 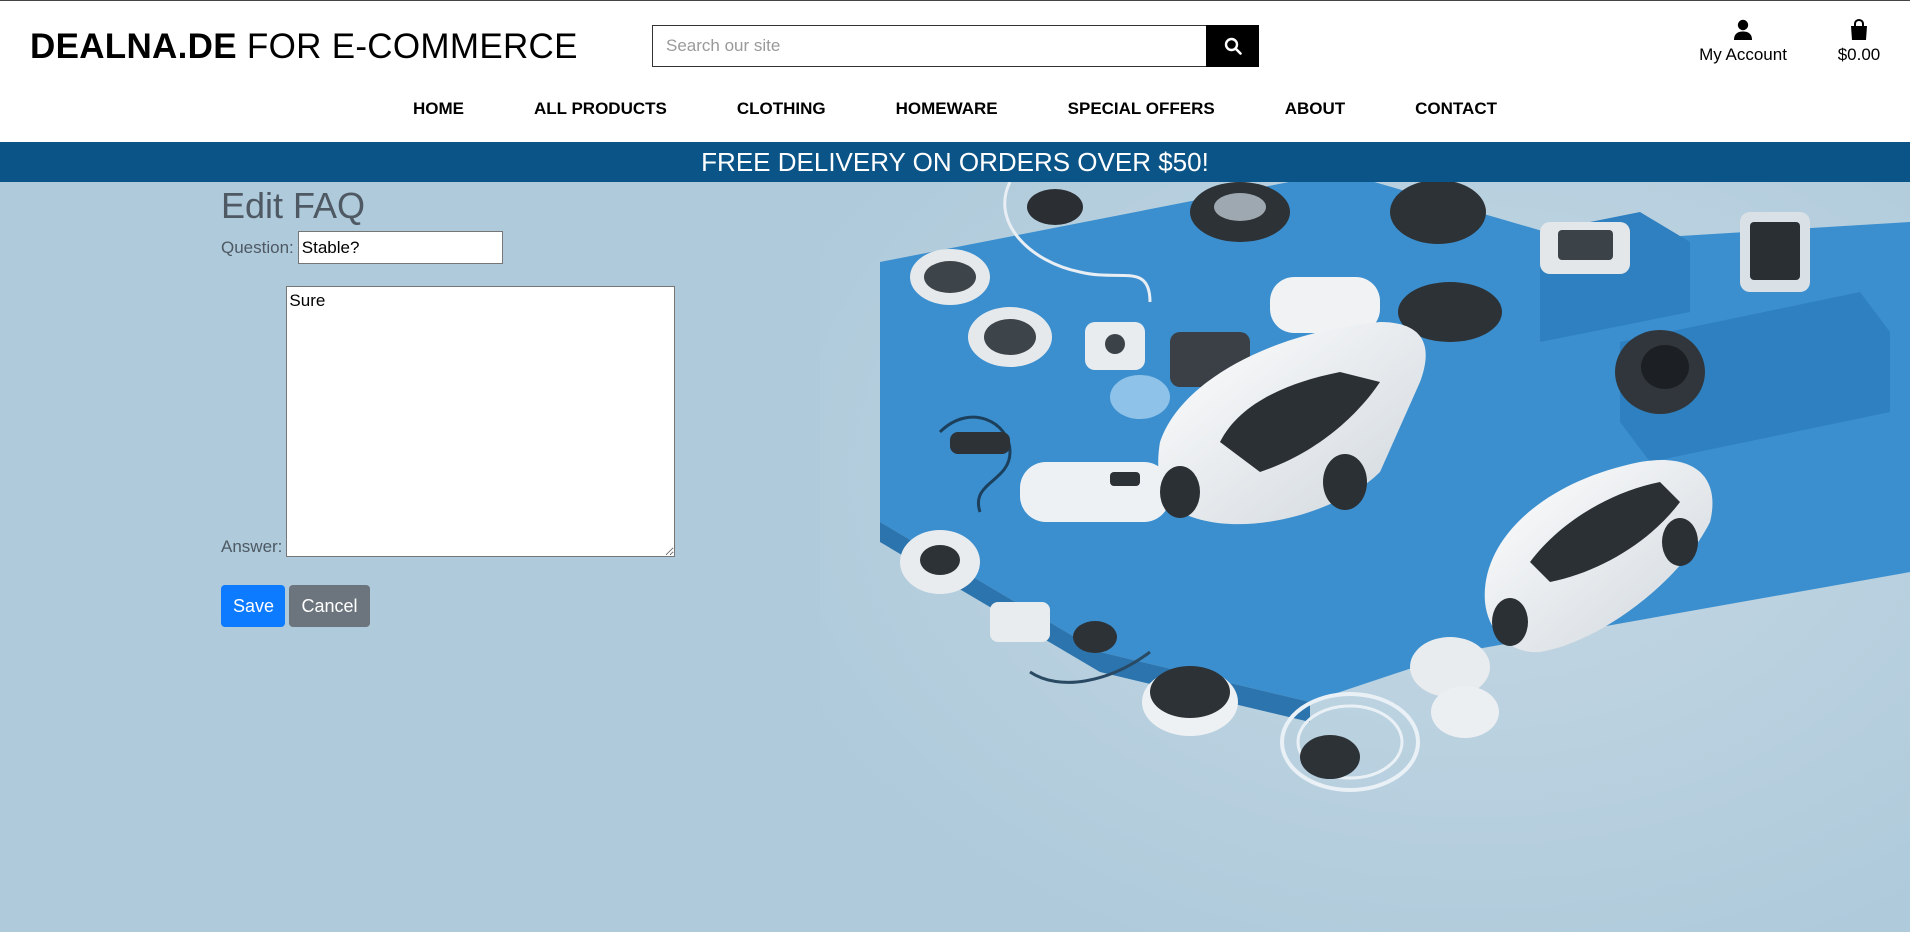 I want to click on search-icon, so click(x=1233, y=46).